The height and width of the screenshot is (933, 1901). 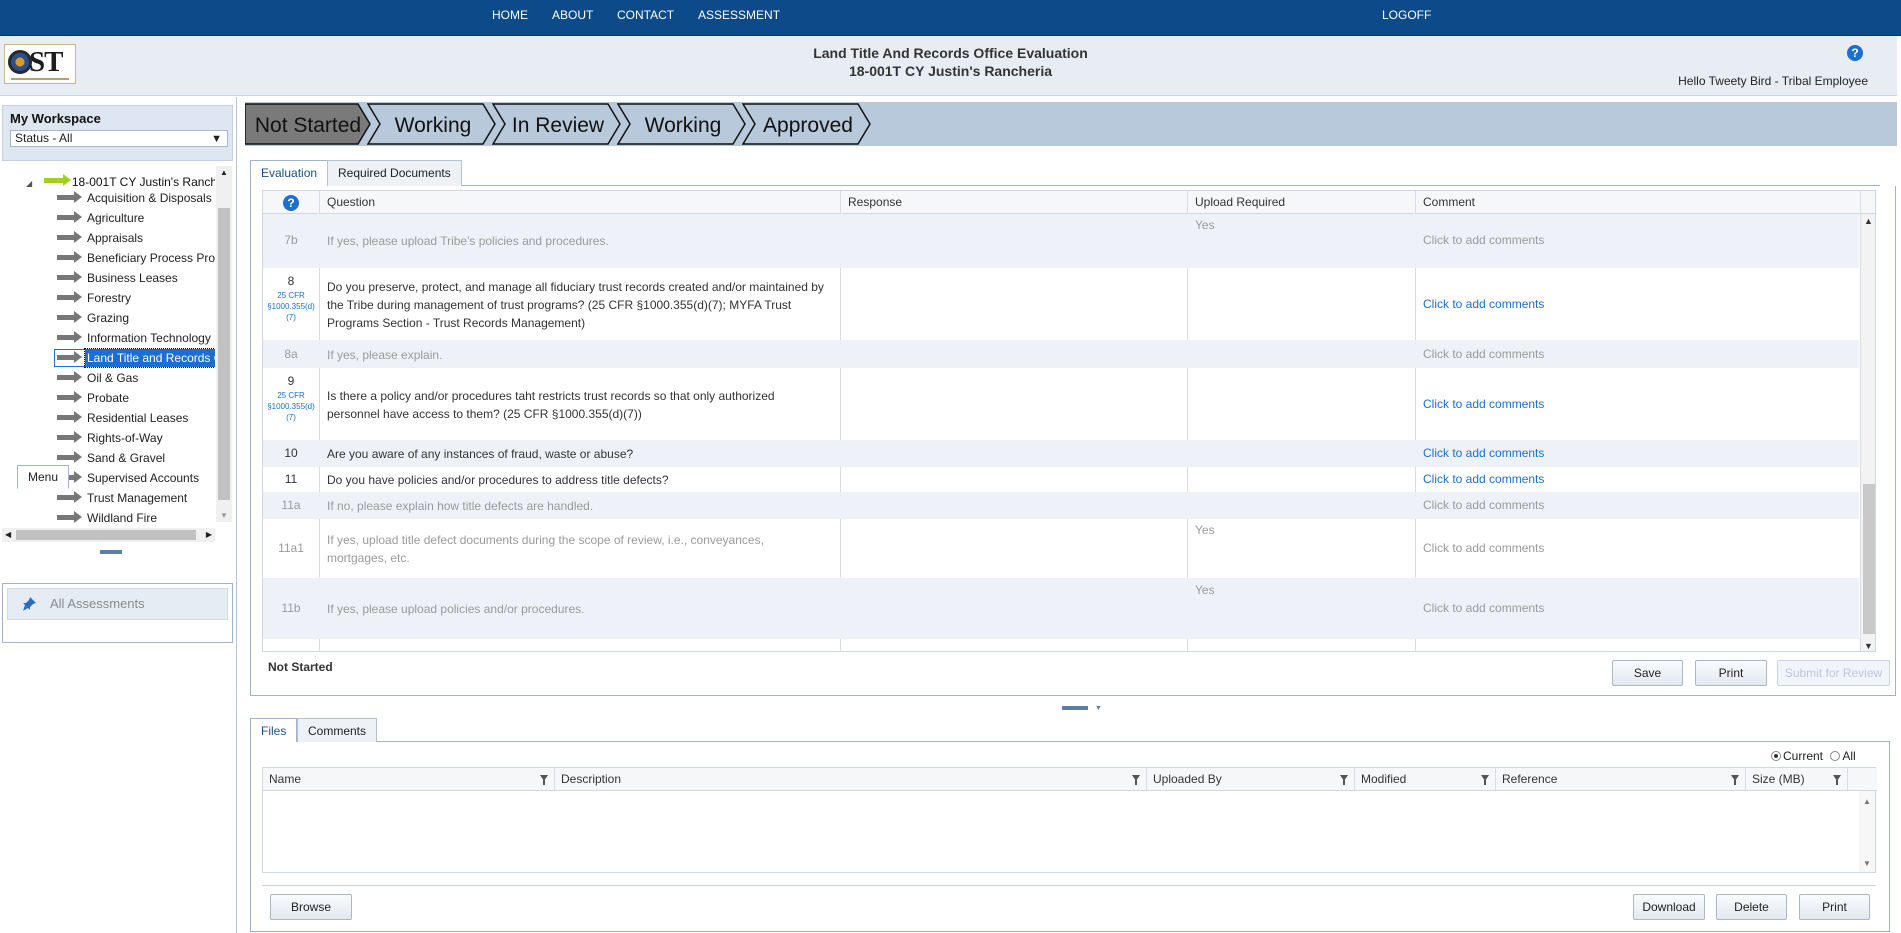 What do you see at coordinates (337, 731) in the screenshot?
I see `tab-comments: Comments` at bounding box center [337, 731].